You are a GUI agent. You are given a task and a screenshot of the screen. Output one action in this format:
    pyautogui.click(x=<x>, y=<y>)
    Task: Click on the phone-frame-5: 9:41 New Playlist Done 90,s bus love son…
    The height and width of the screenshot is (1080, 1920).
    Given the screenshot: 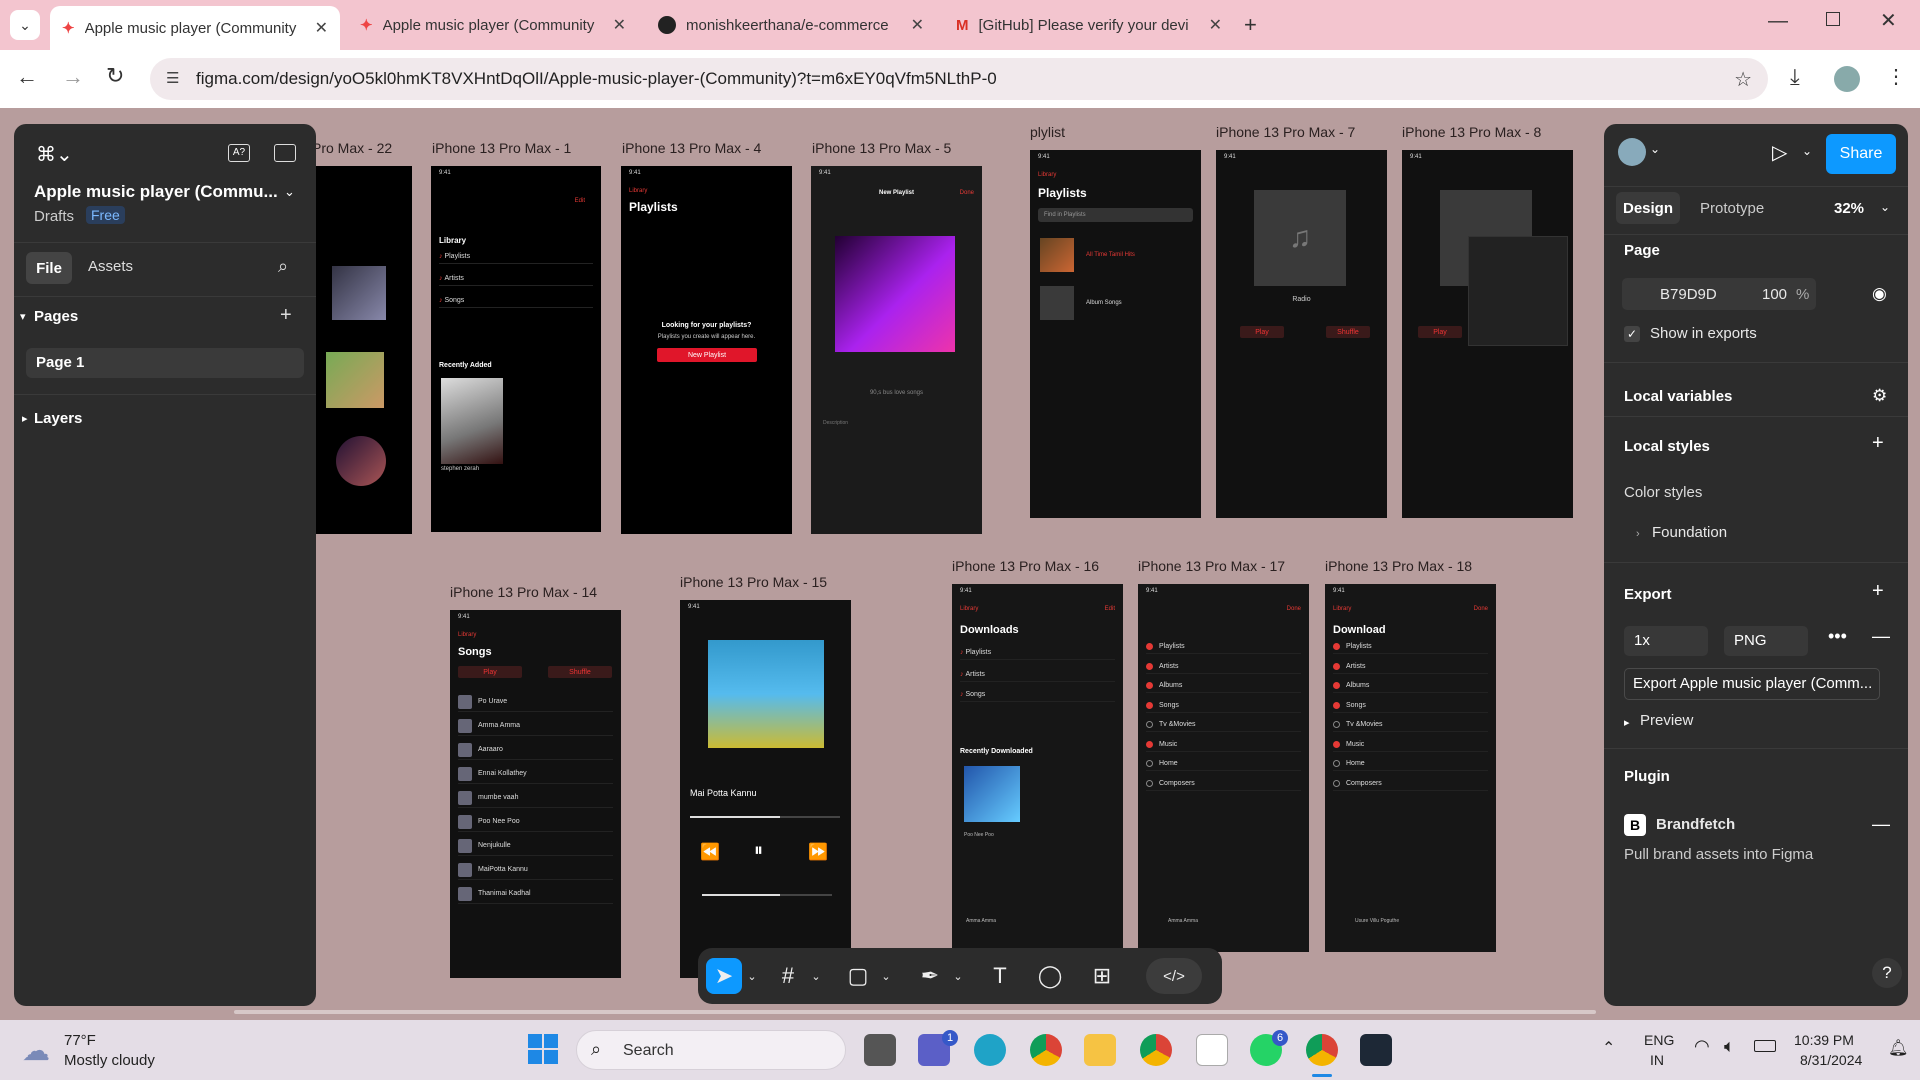 What is the action you would take?
    pyautogui.click(x=896, y=350)
    